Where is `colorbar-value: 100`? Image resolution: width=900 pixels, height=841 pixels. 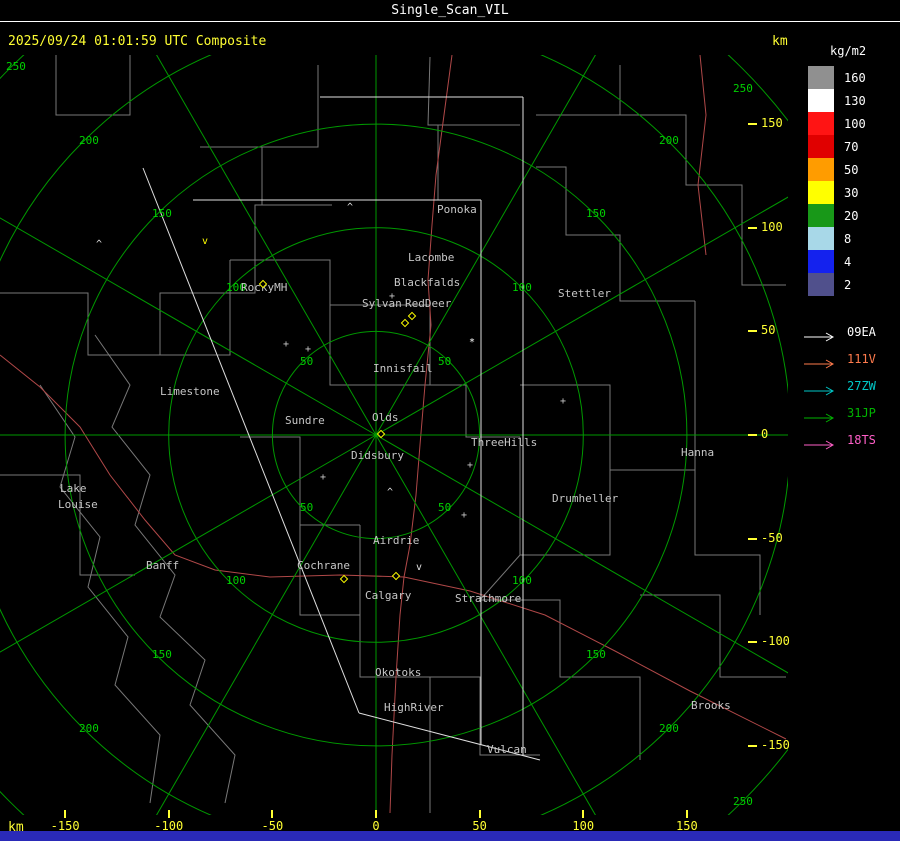 colorbar-value: 100 is located at coordinates (855, 123).